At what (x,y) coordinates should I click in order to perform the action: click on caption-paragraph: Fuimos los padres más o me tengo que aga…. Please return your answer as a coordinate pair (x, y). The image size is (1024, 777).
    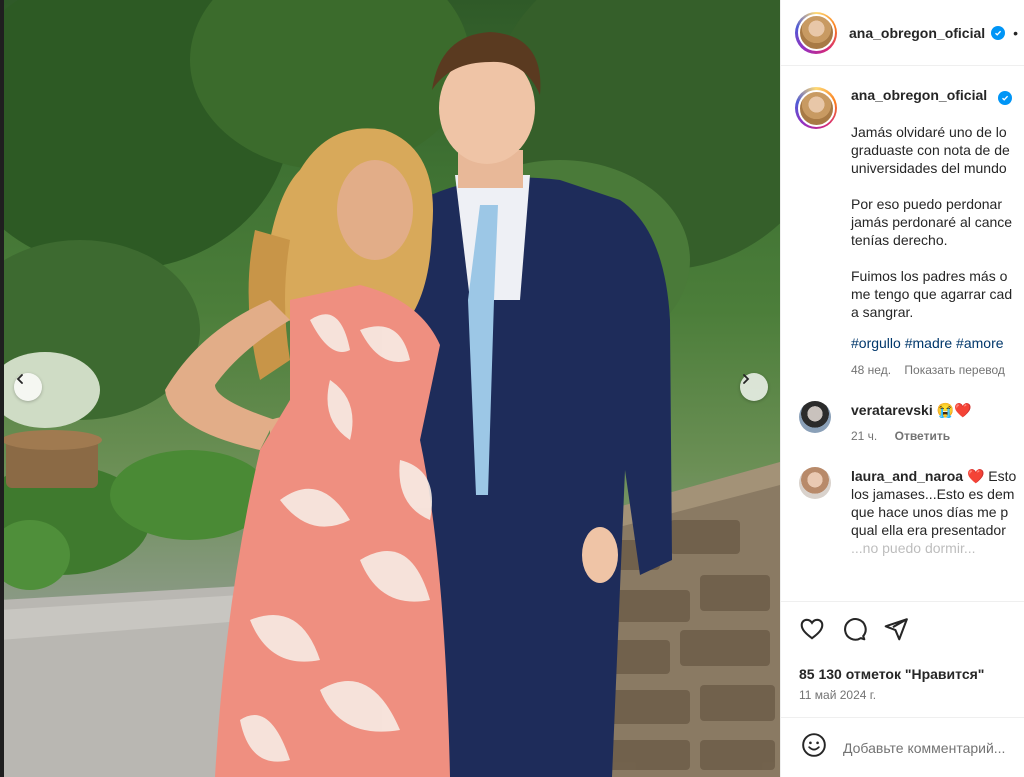
    Looking at the image, I should click on (932, 294).